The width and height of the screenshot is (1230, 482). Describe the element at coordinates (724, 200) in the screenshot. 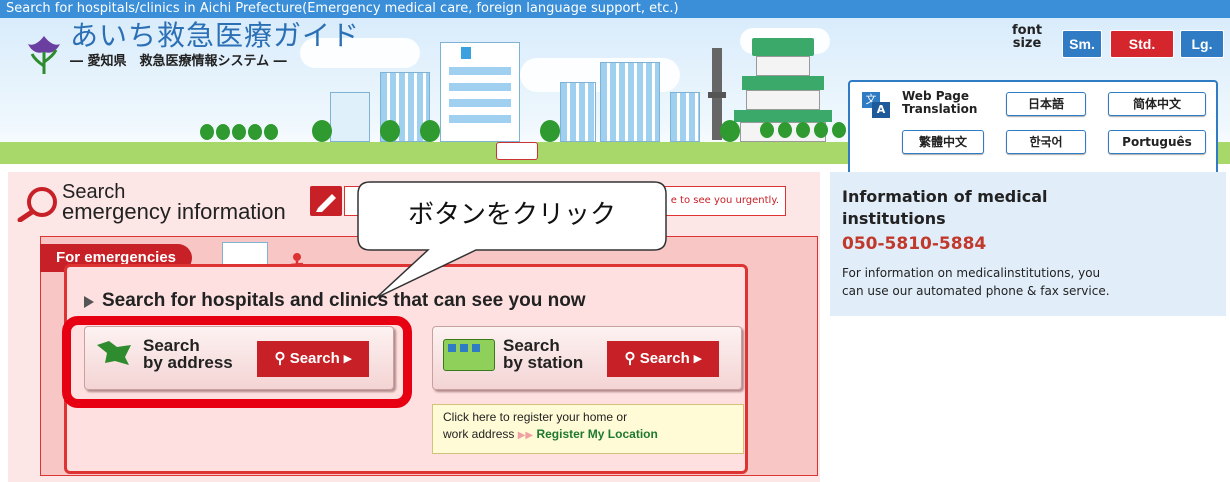

I see `urgent-notice-text: e to see you urgently.` at that location.